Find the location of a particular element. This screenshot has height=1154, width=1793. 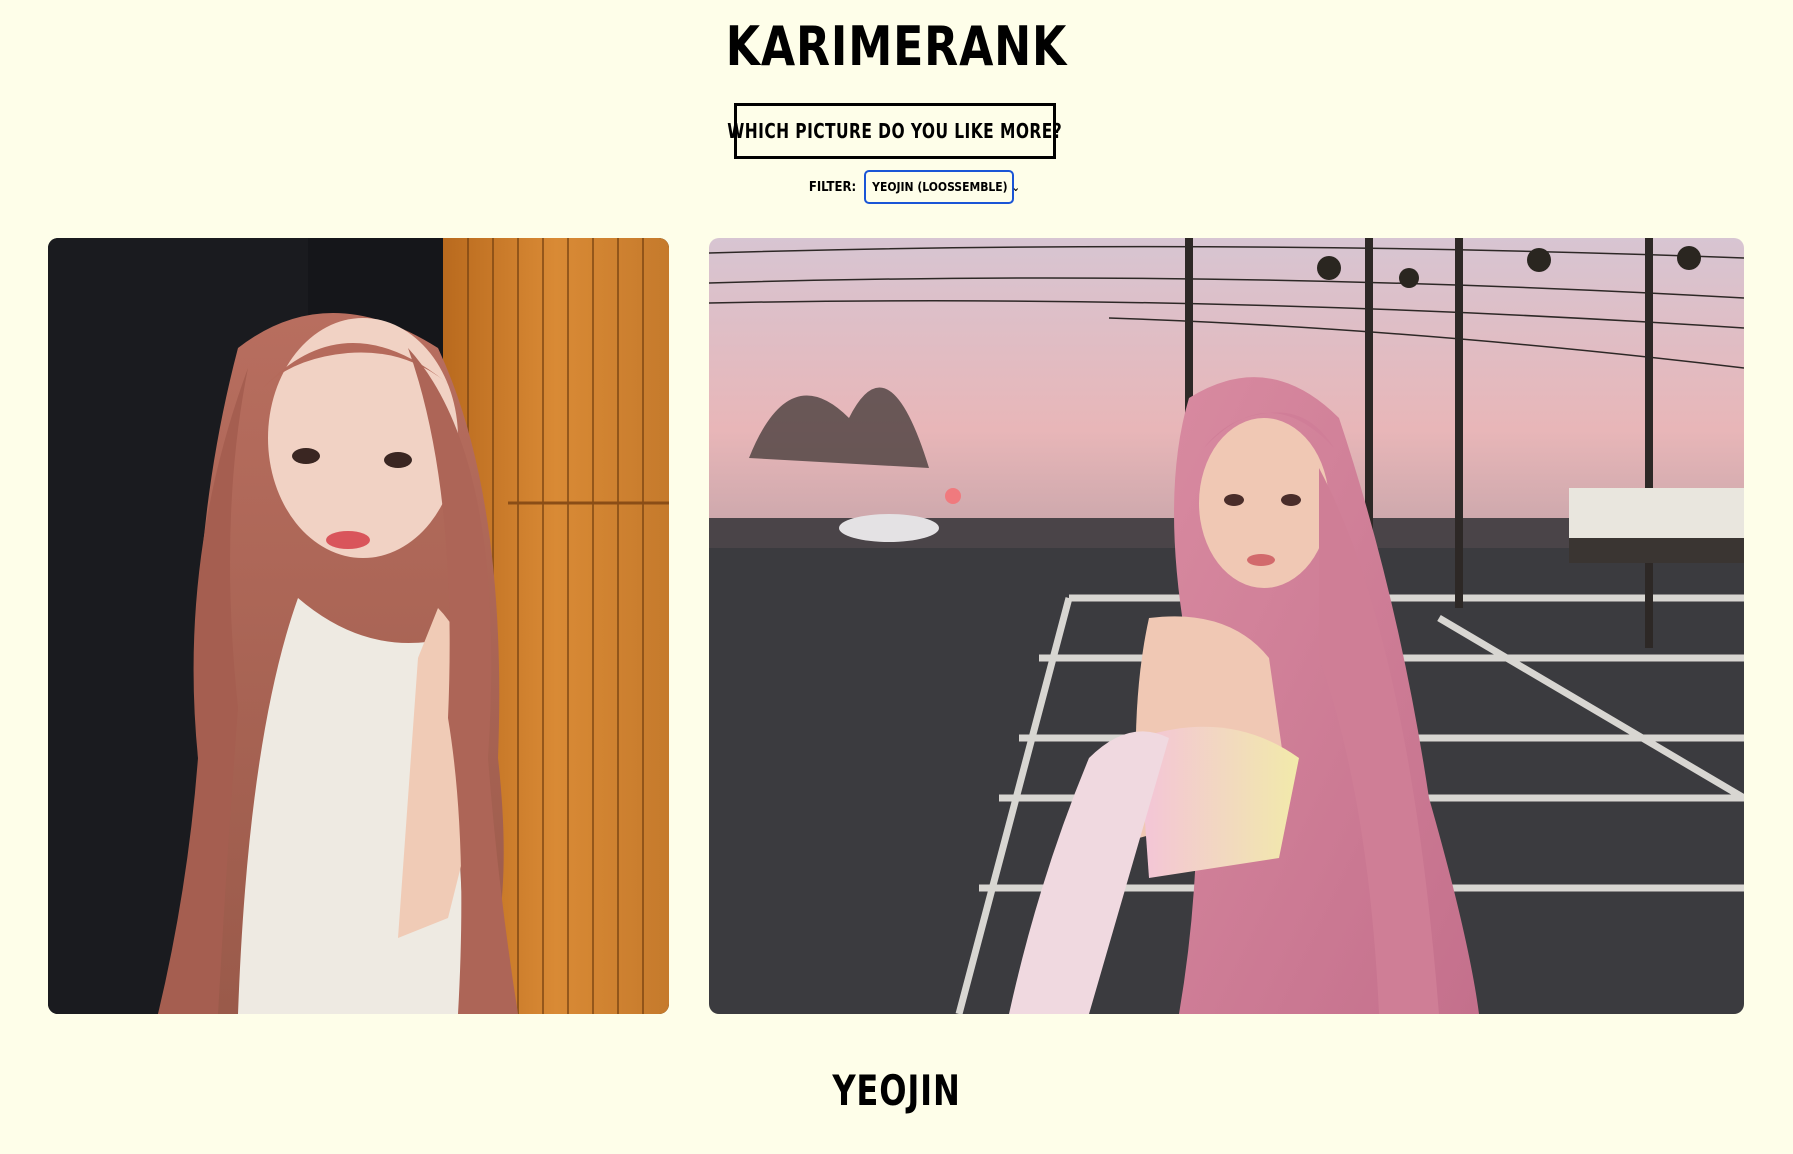

filter-select: YEOJIN (LOOSSEMBLE) ⌄ is located at coordinates (942, 187).